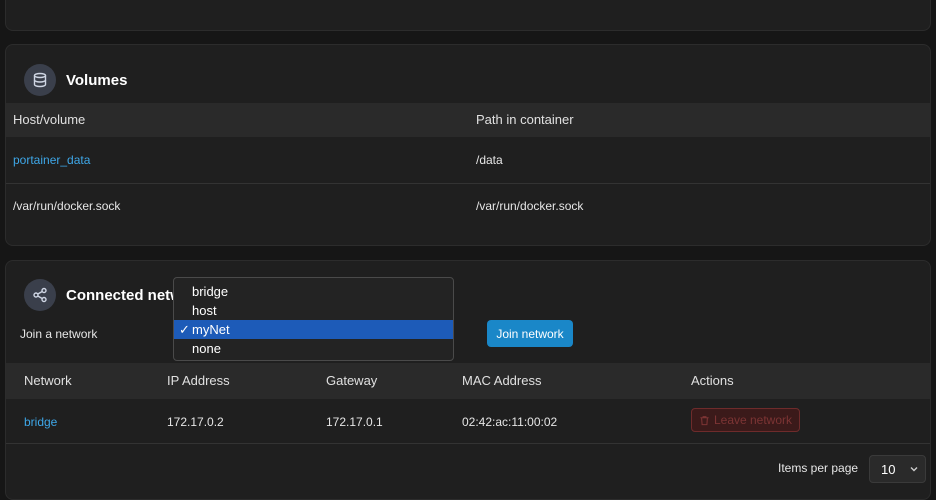 The height and width of the screenshot is (500, 936). What do you see at coordinates (502, 380) in the screenshot?
I see `column-mac-address: MAC Address` at bounding box center [502, 380].